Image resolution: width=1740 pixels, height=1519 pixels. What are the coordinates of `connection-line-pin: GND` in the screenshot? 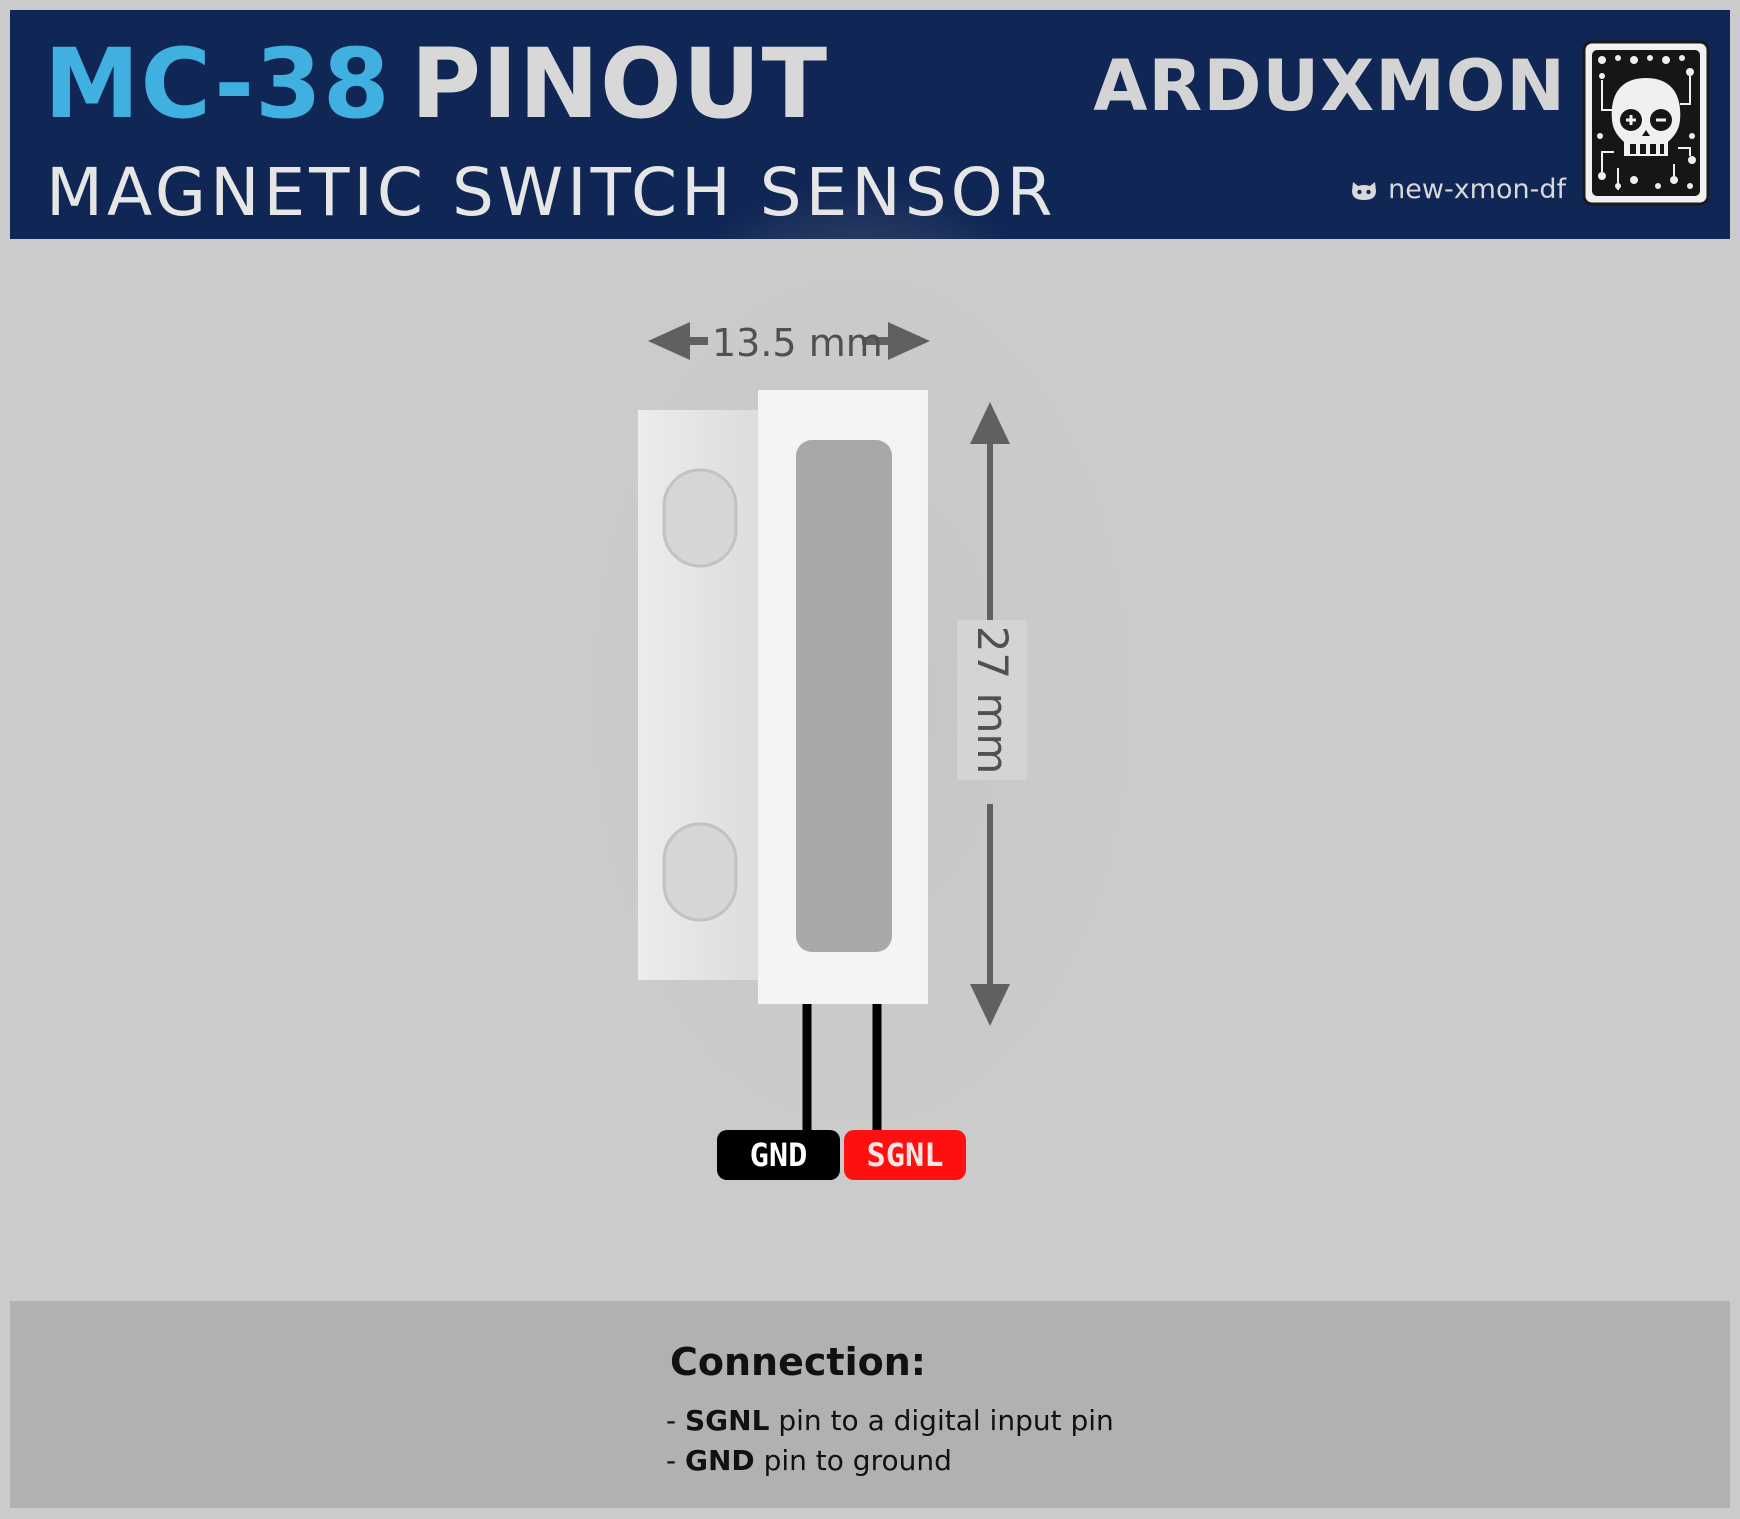 It's located at (720, 1460).